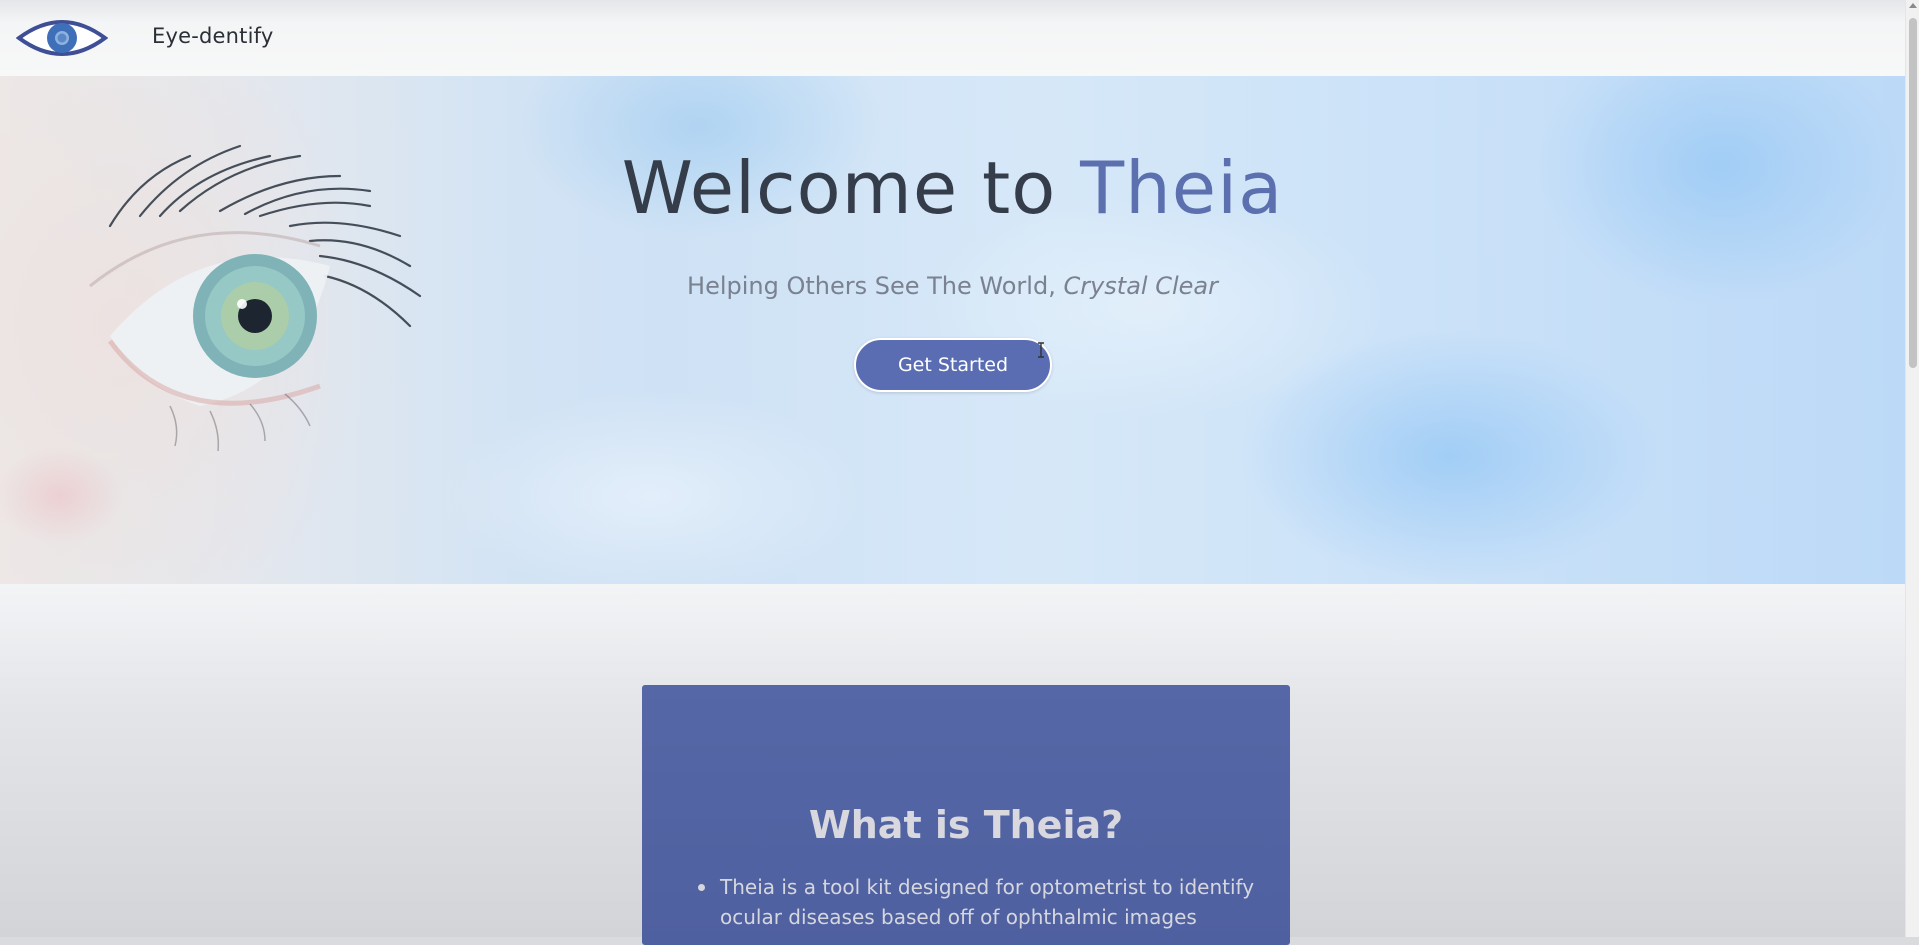 The height and width of the screenshot is (945, 1919). Describe the element at coordinates (953, 365) in the screenshot. I see `get-started-button: Get Started` at that location.